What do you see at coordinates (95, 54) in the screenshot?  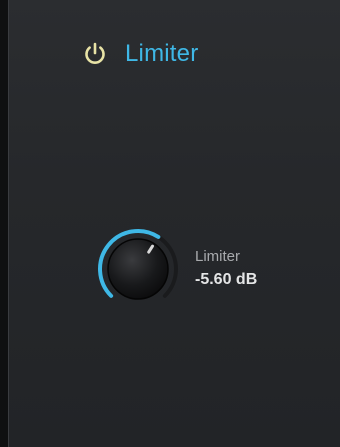 I see `power-icon` at bounding box center [95, 54].